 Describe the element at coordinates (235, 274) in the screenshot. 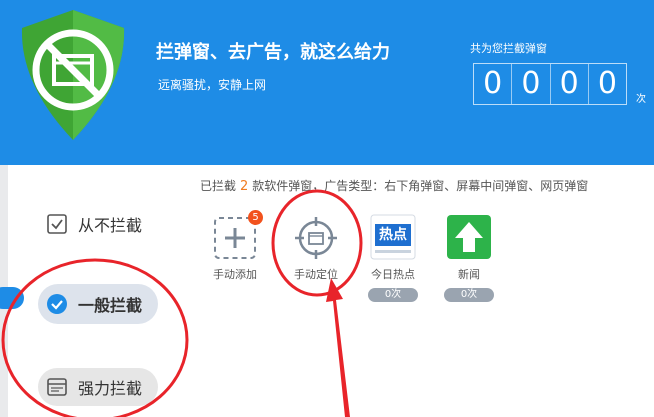

I see `manual-add-label: 手动添加` at that location.